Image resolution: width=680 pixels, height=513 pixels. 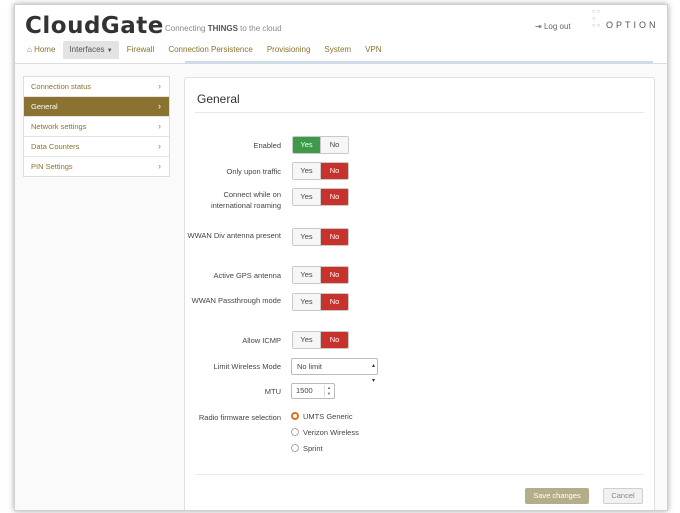 What do you see at coordinates (109, 51) in the screenshot?
I see `caret-down-icon: ▼` at bounding box center [109, 51].